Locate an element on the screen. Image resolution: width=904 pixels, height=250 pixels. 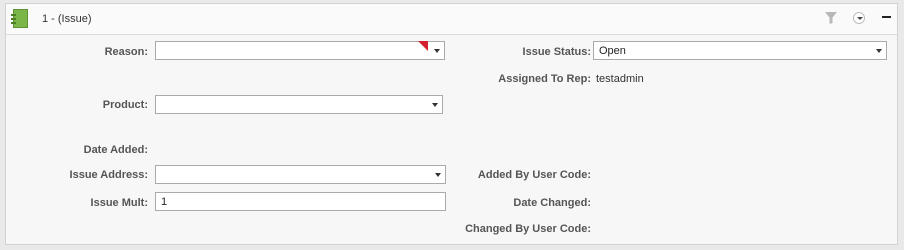
changed-by-user-code-label: Changed By User Code: is located at coordinates (528, 229).